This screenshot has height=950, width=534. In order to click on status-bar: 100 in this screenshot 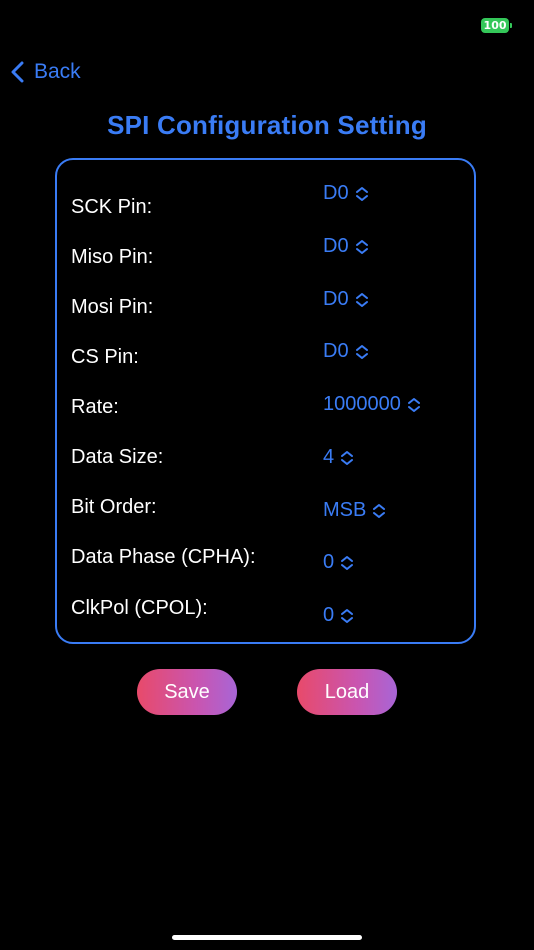, I will do `click(267, 25)`.